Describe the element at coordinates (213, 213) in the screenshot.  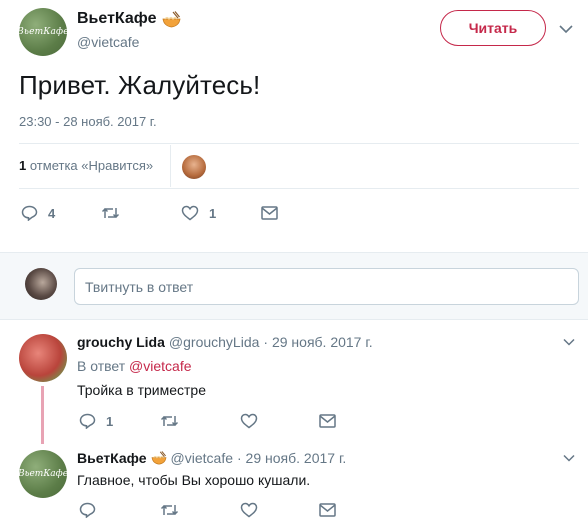
I see `like-count: 1` at that location.